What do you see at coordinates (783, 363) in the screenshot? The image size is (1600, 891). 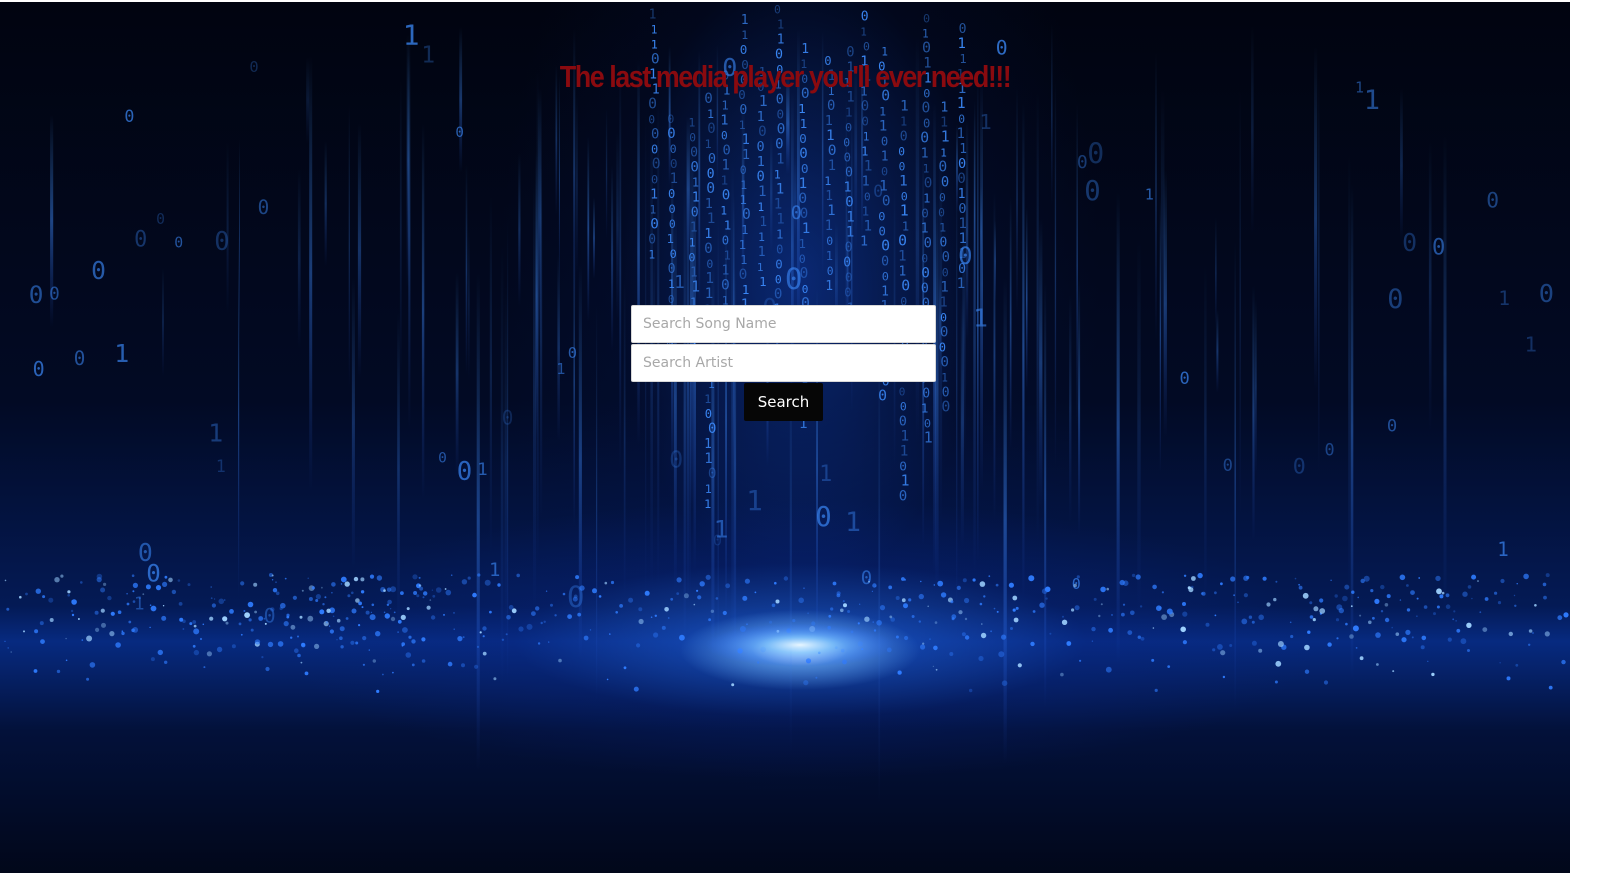 I see `artist-input` at bounding box center [783, 363].